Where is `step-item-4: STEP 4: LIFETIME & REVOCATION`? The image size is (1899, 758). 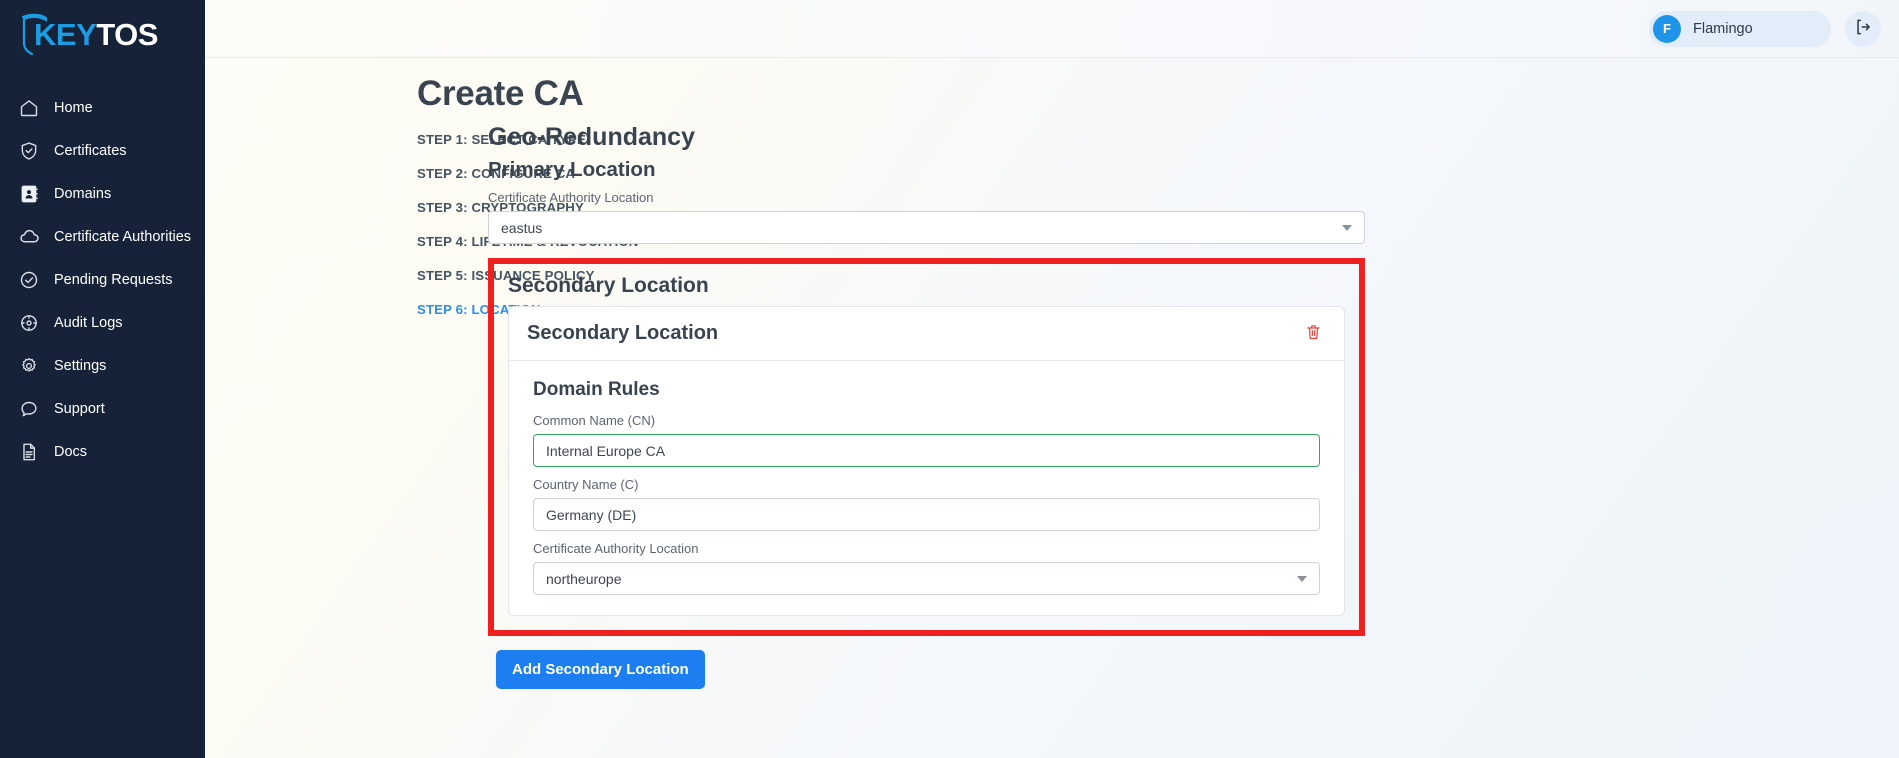
step-item-4: STEP 4: LIFETIME & REVOCATION is located at coordinates (527, 241).